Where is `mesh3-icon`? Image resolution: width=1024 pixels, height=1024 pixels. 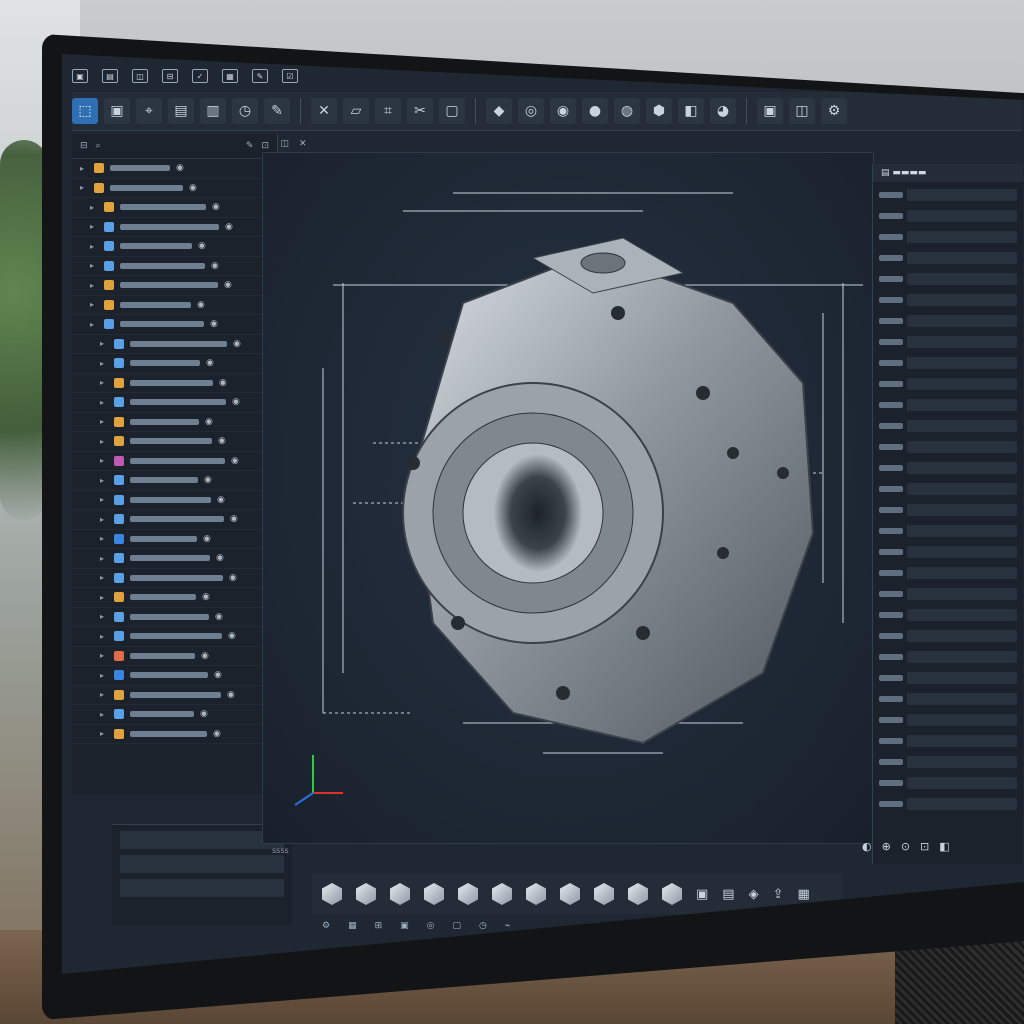
mesh3-icon is located at coordinates (638, 894).